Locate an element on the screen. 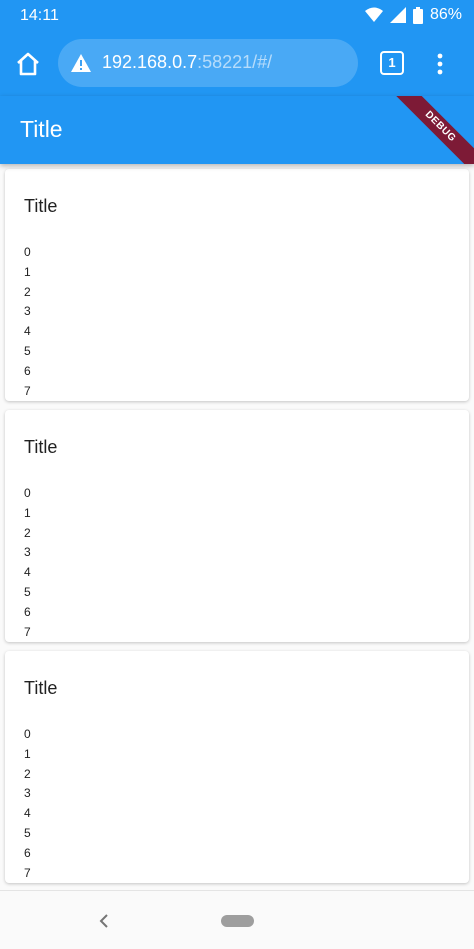  status-icons: 86% is located at coordinates (413, 15).